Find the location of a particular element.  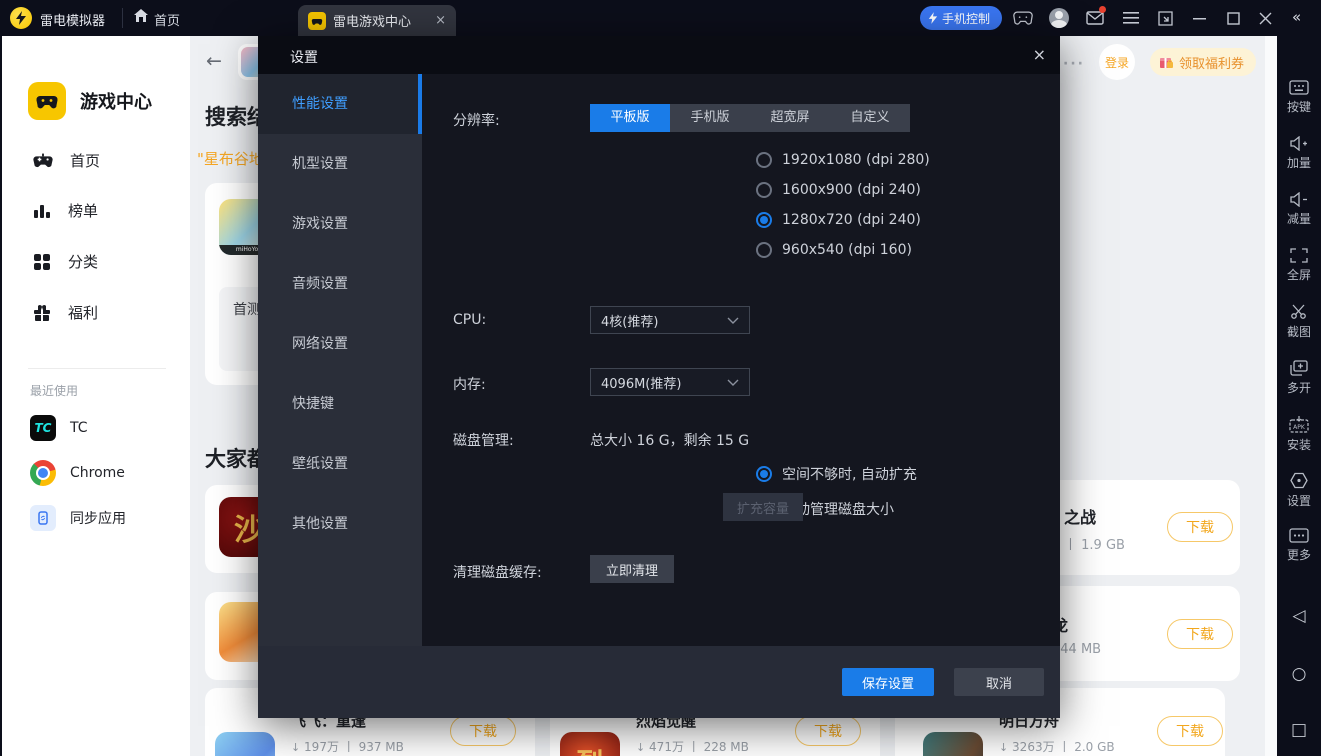

toolbar-volume-up-button: 加量 is located at coordinates (1299, 153).